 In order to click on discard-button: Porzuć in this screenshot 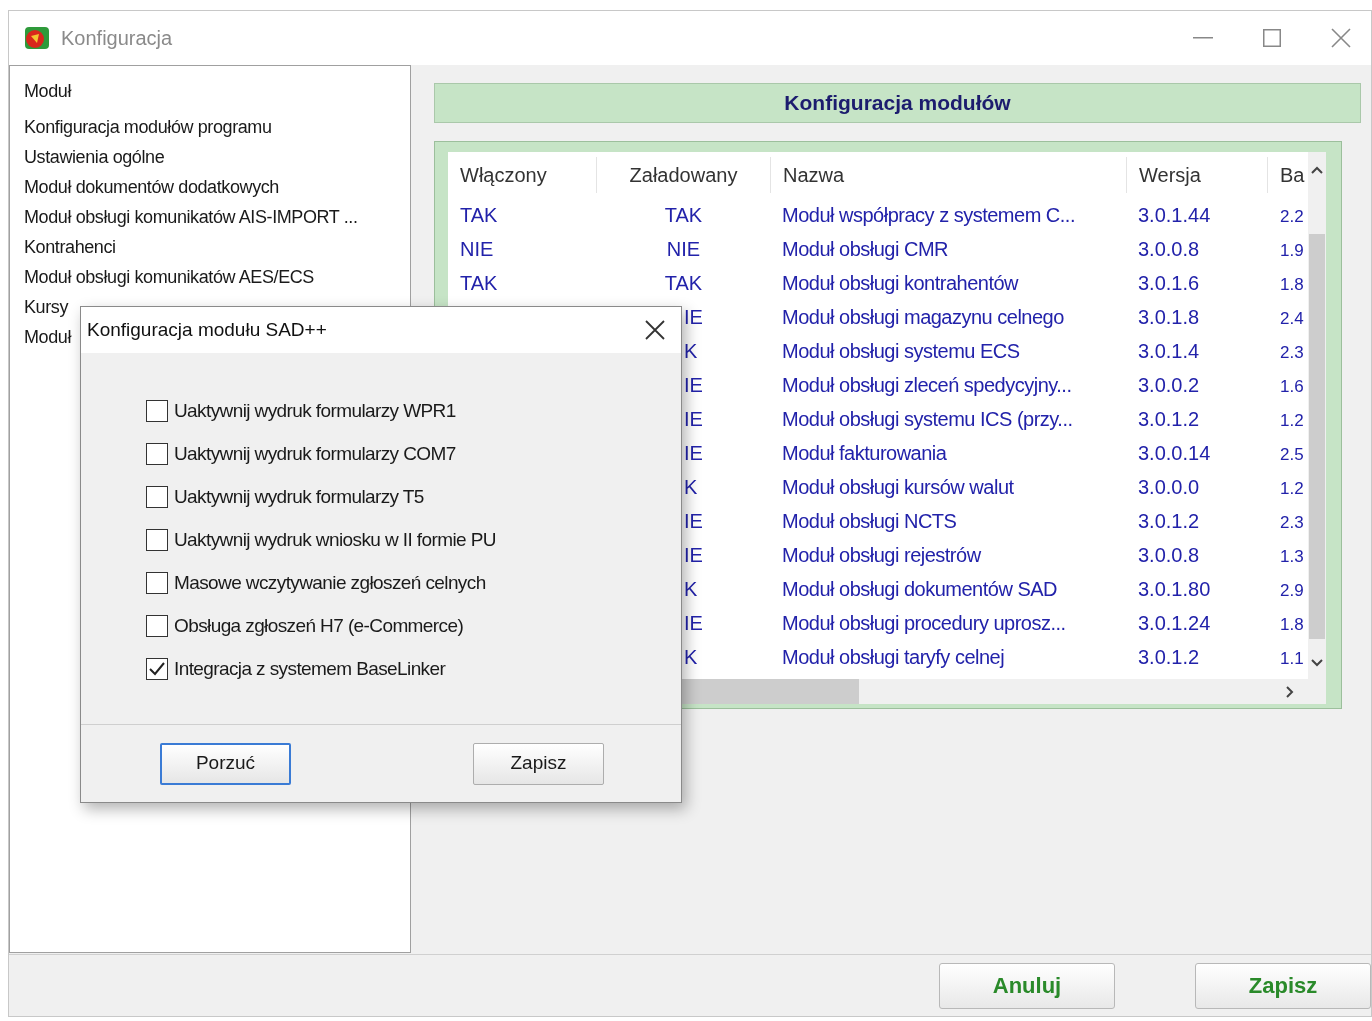, I will do `click(225, 763)`.